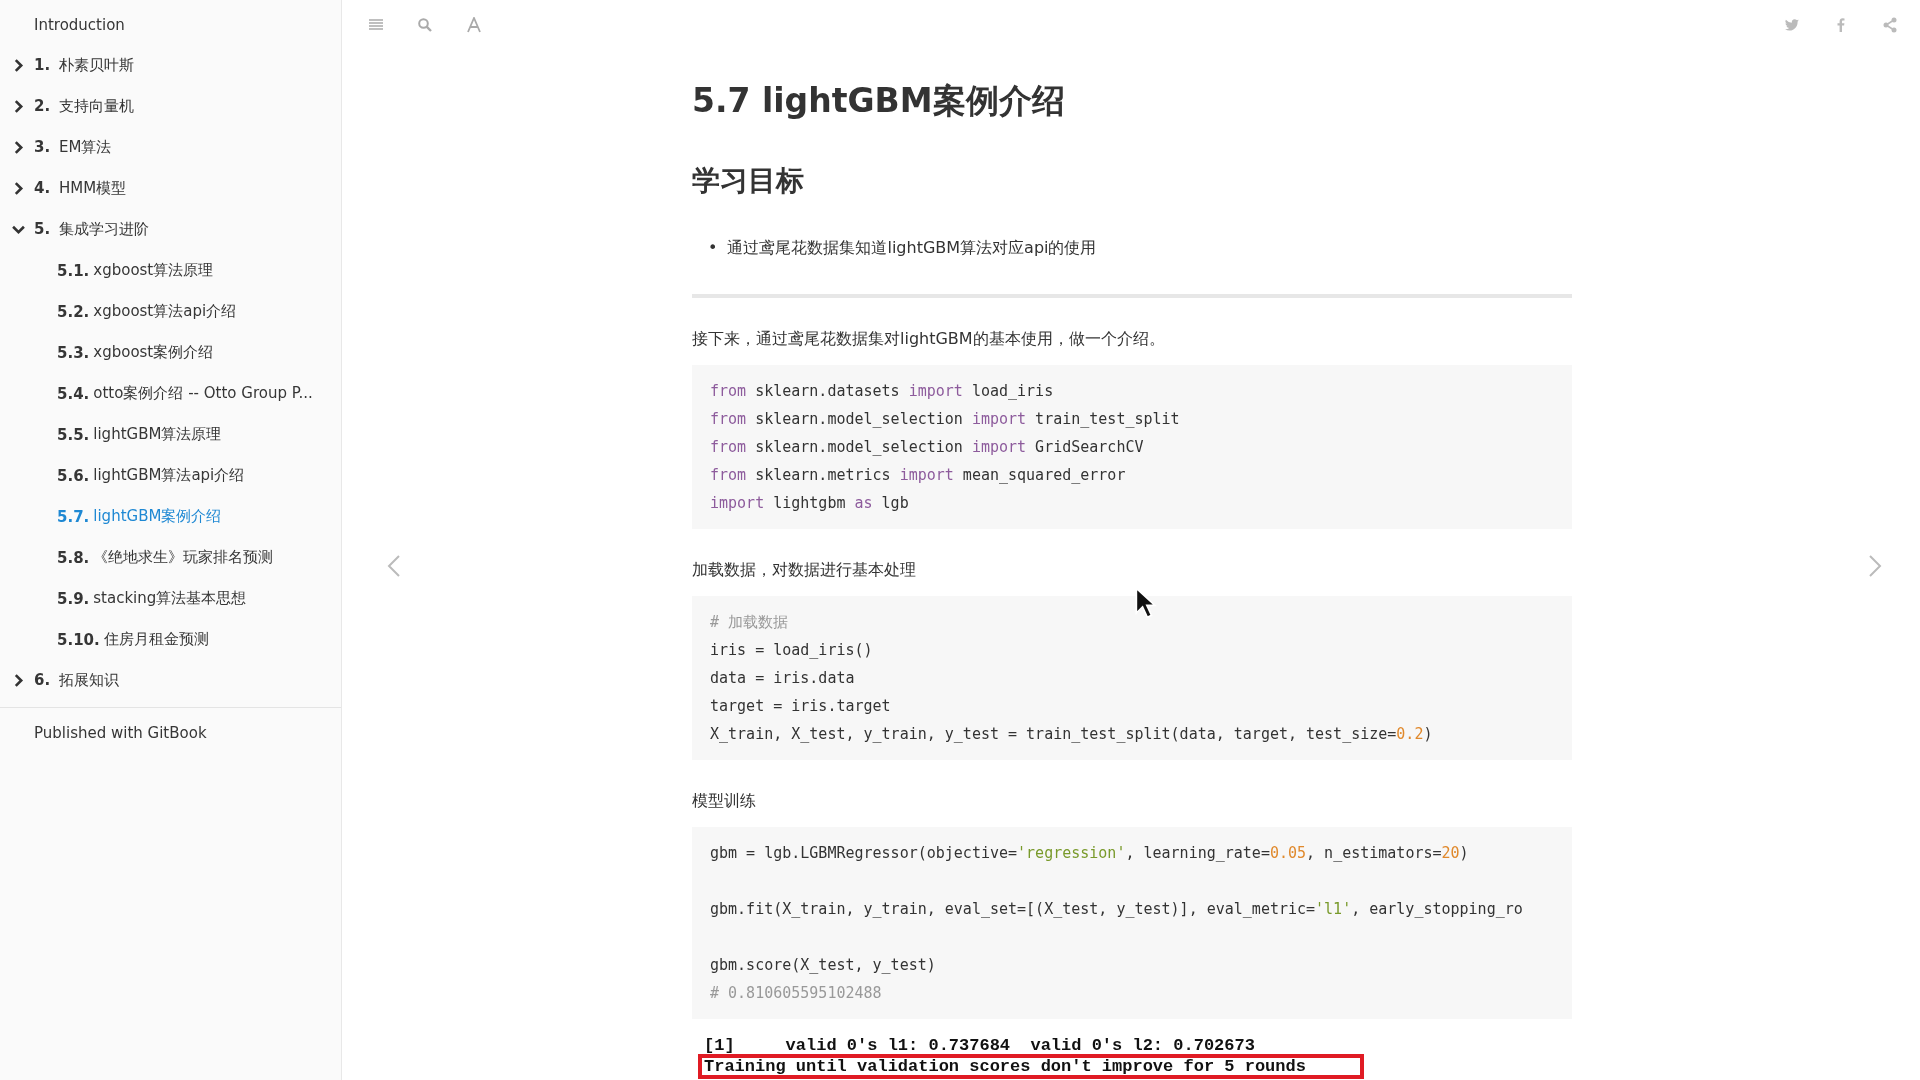  What do you see at coordinates (796, 993) in the screenshot?
I see `code-line: # 0.810605595102488` at bounding box center [796, 993].